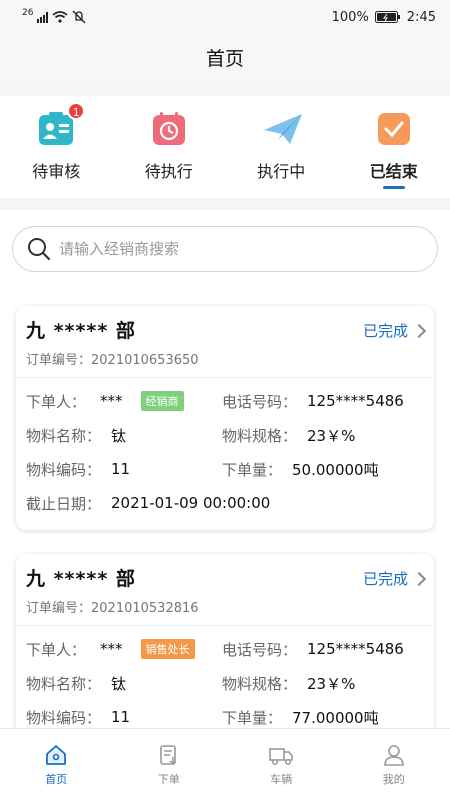 This screenshot has width=450, height=800. Describe the element at coordinates (61, 125) in the screenshot. I see `audit-icon: 1` at that location.